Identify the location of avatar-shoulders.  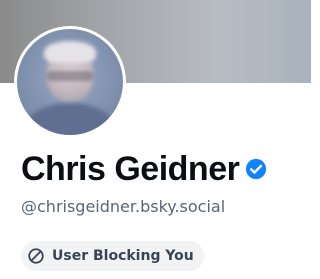
(70, 119).